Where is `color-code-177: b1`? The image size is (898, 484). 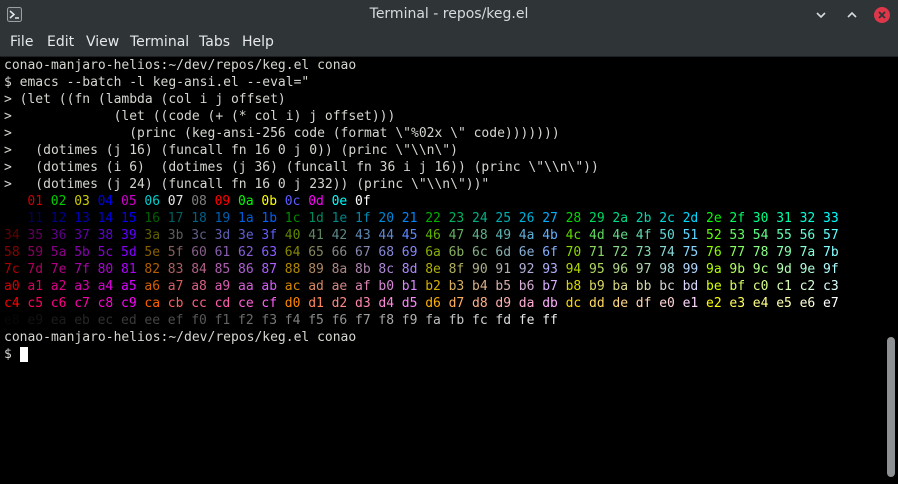 color-code-177: b1 is located at coordinates (409, 286).